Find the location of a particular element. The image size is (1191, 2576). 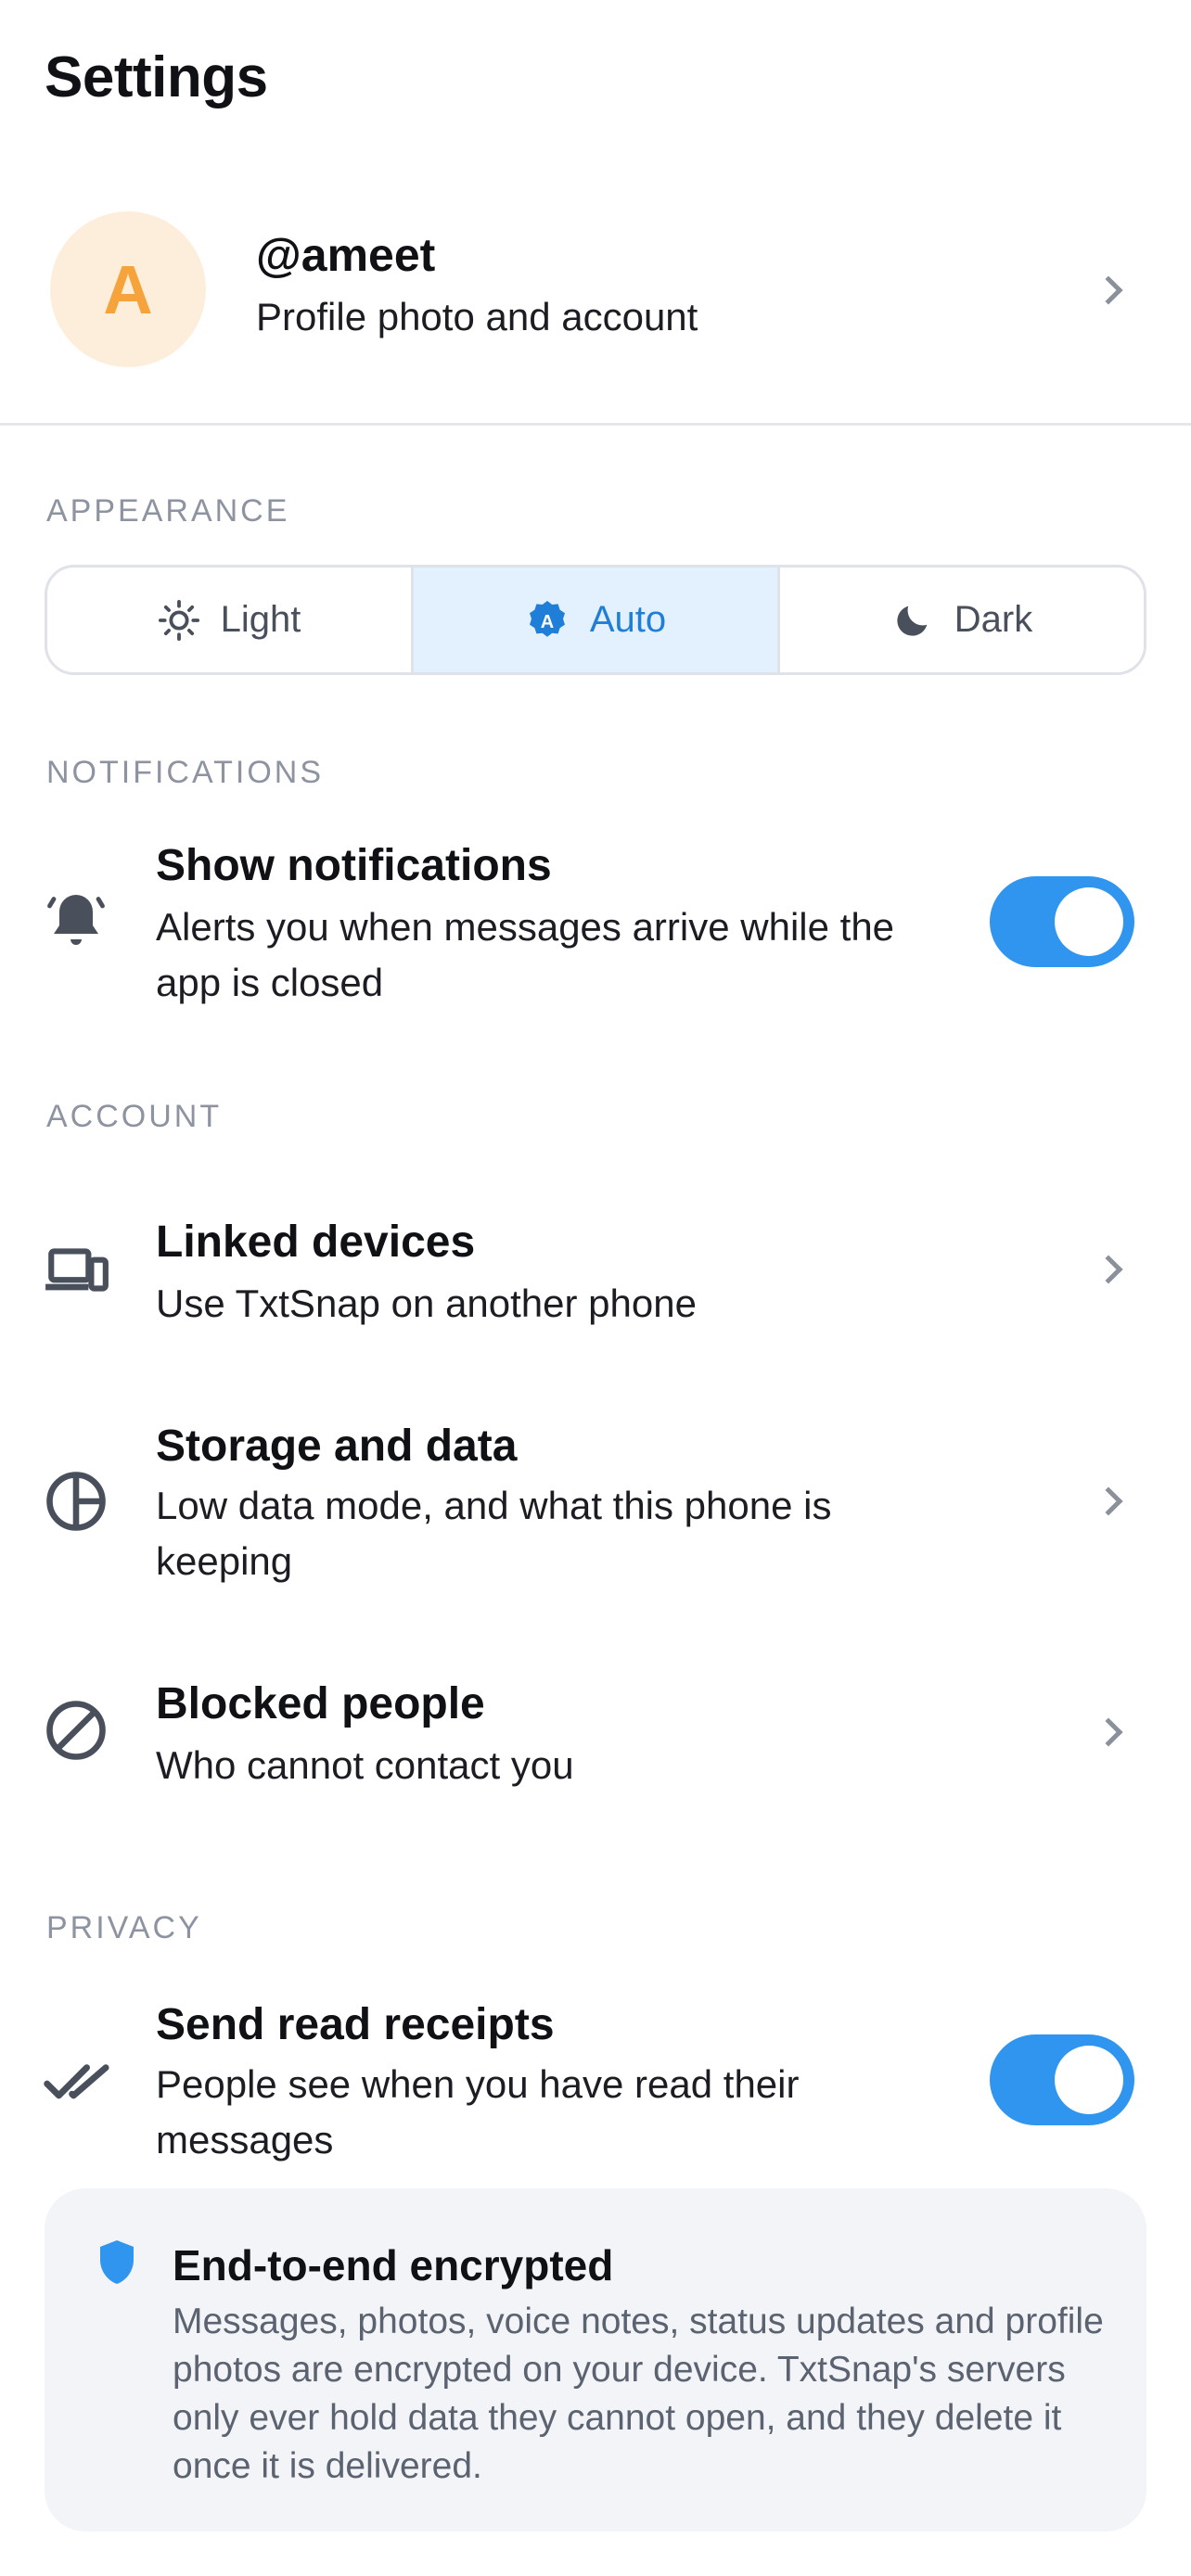

appearance-option-dark: Dark is located at coordinates (962, 619).